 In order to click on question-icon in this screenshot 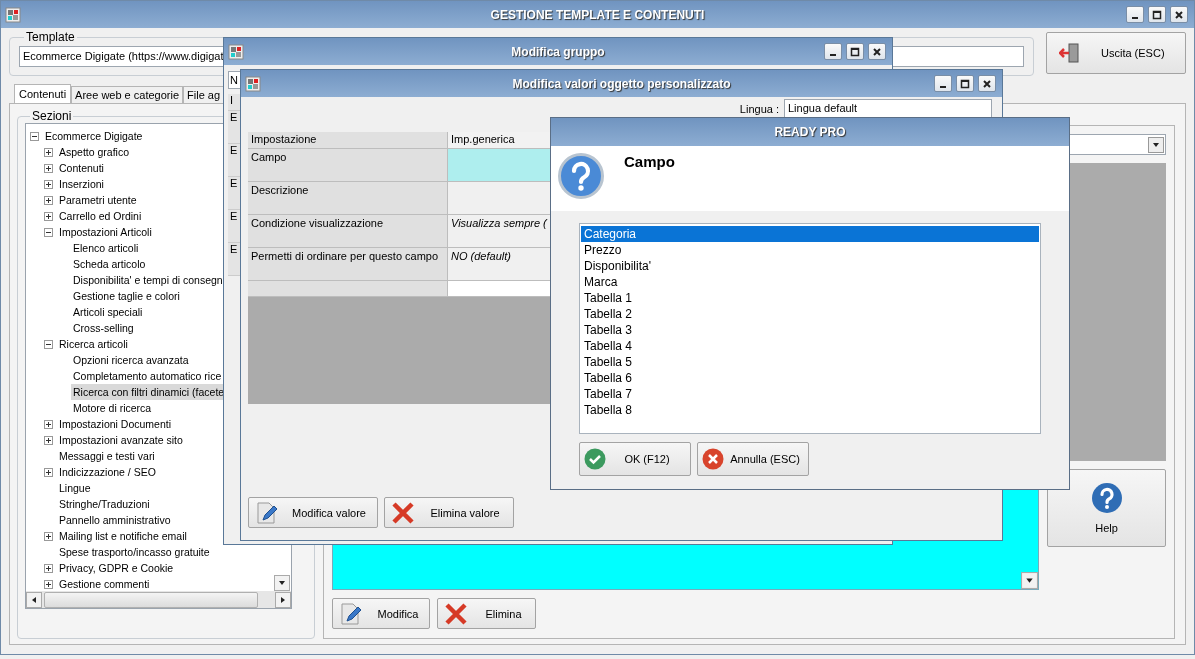, I will do `click(581, 176)`.